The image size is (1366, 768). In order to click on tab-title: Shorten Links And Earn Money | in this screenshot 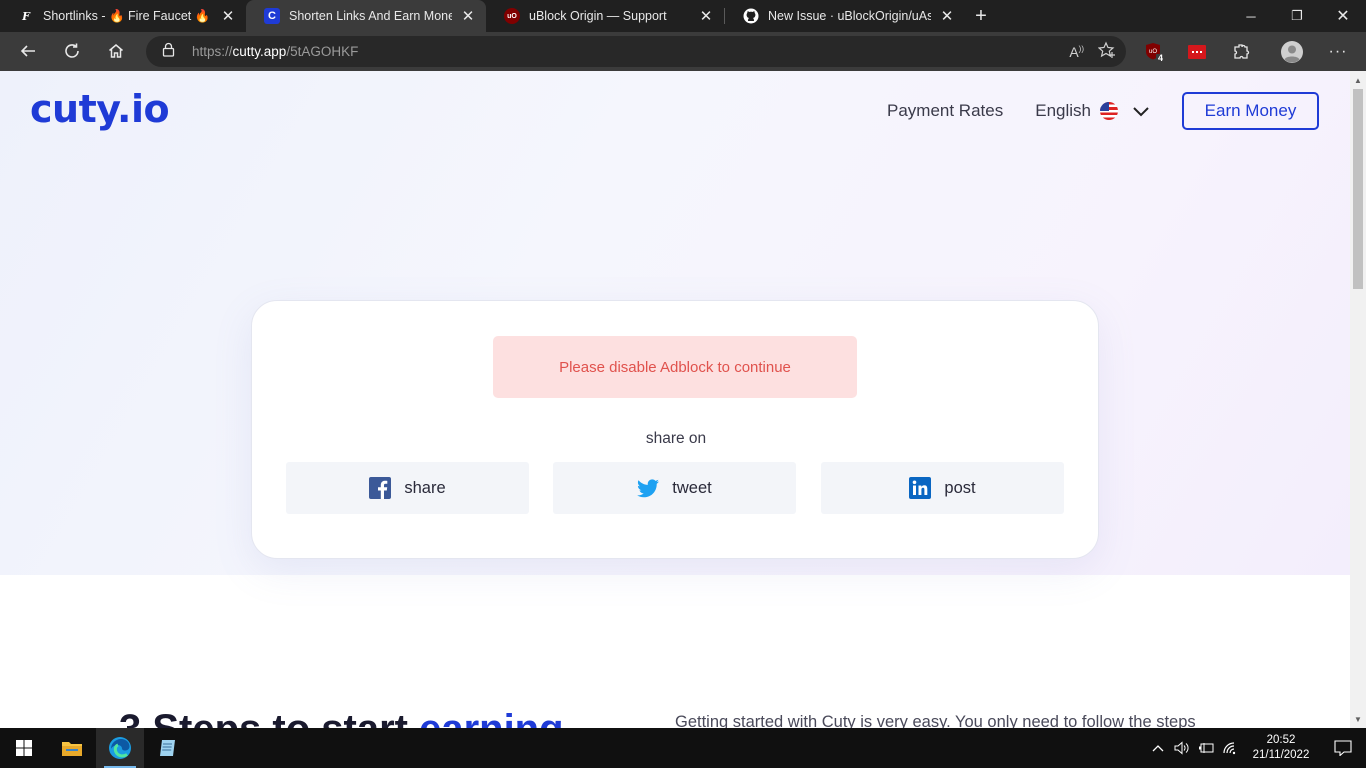, I will do `click(370, 16)`.